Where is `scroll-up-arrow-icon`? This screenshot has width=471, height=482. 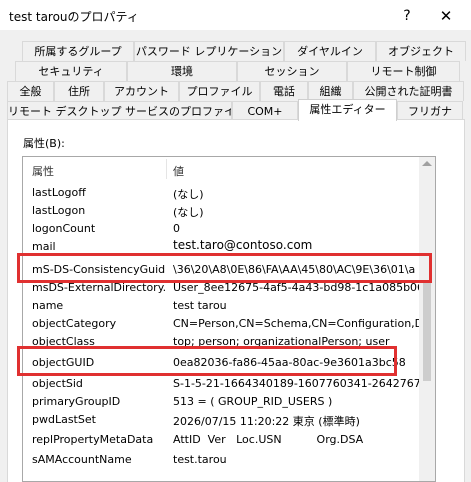
scroll-up-arrow-icon is located at coordinates (427, 163).